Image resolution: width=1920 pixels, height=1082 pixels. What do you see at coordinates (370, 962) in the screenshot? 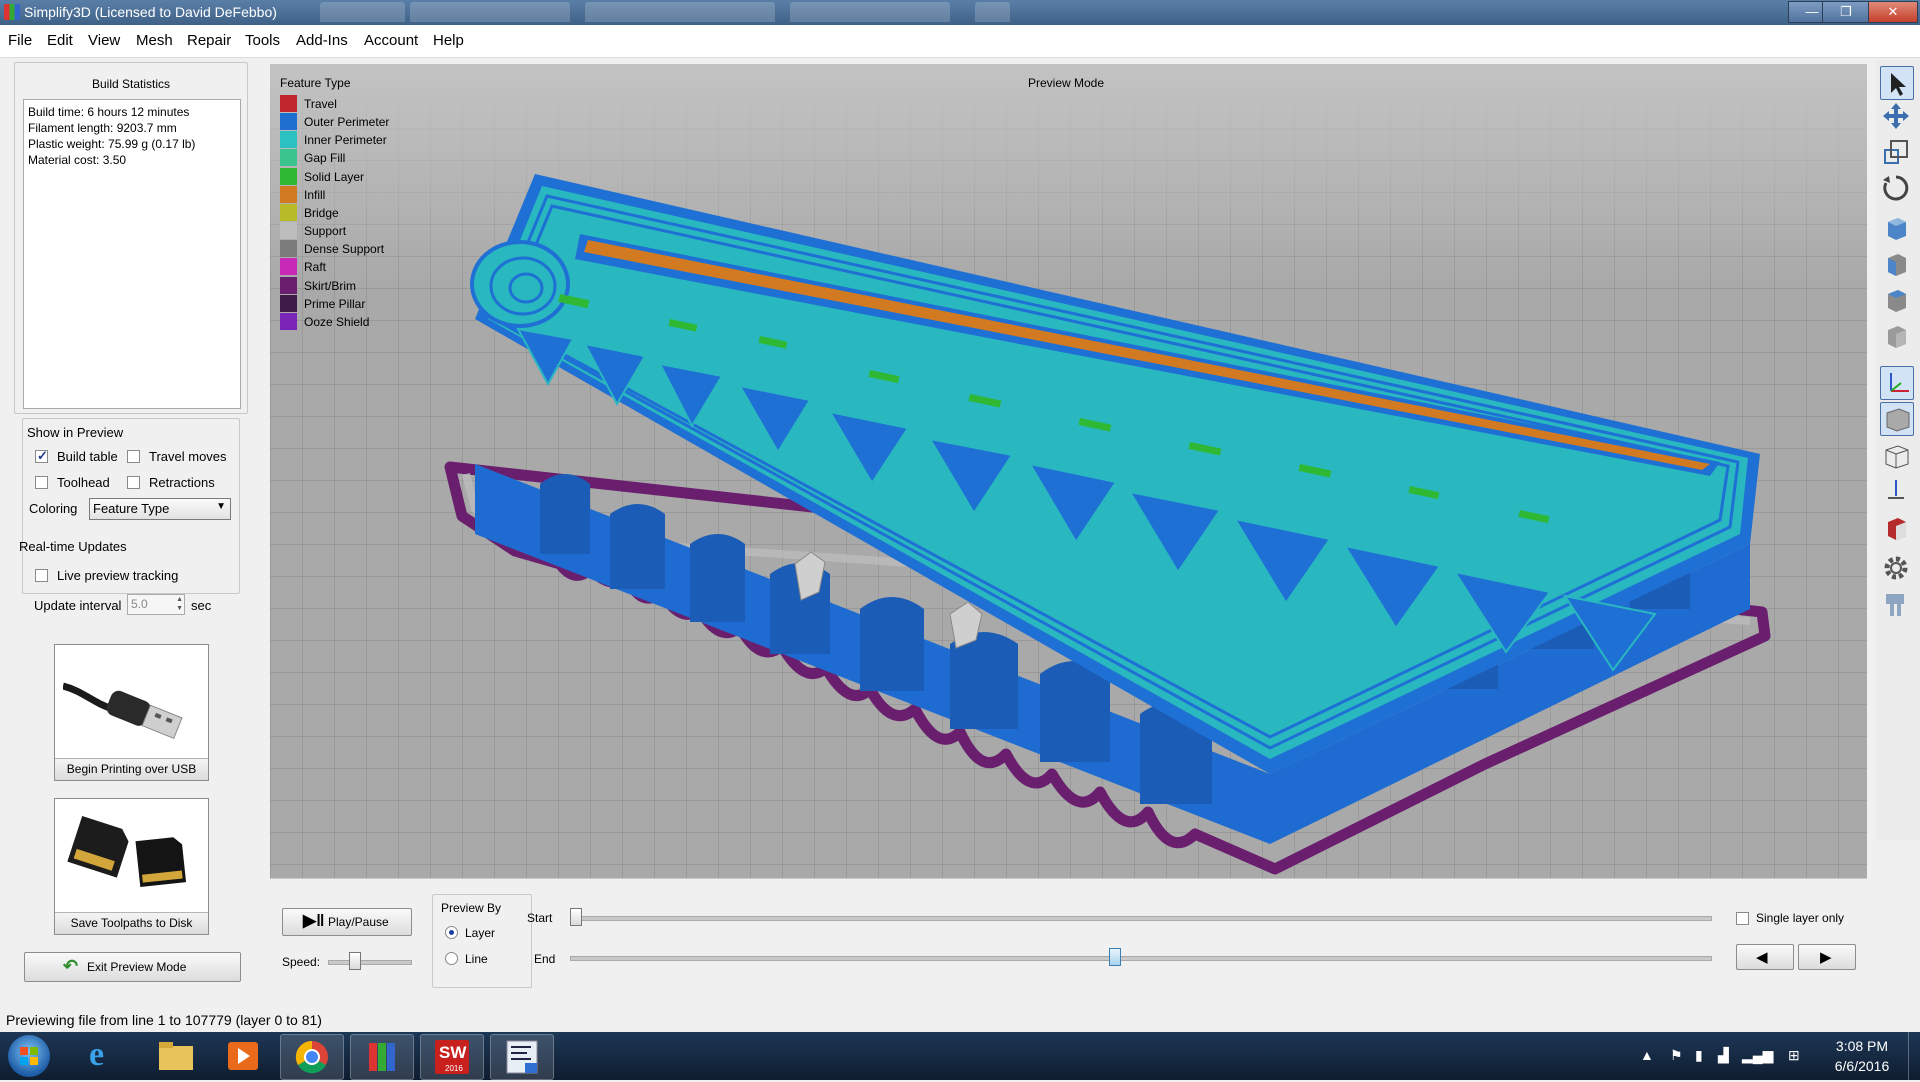
I see `speed-slider` at bounding box center [370, 962].